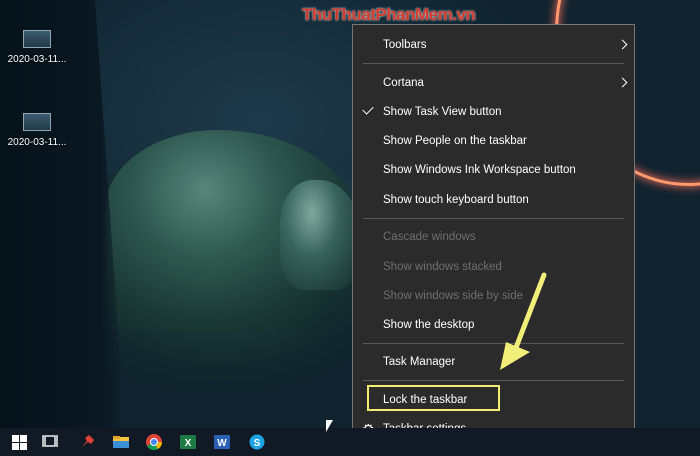 This screenshot has width=700, height=456. Describe the element at coordinates (442, 112) in the screenshot. I see `menu-item-label: Show Task View button` at that location.